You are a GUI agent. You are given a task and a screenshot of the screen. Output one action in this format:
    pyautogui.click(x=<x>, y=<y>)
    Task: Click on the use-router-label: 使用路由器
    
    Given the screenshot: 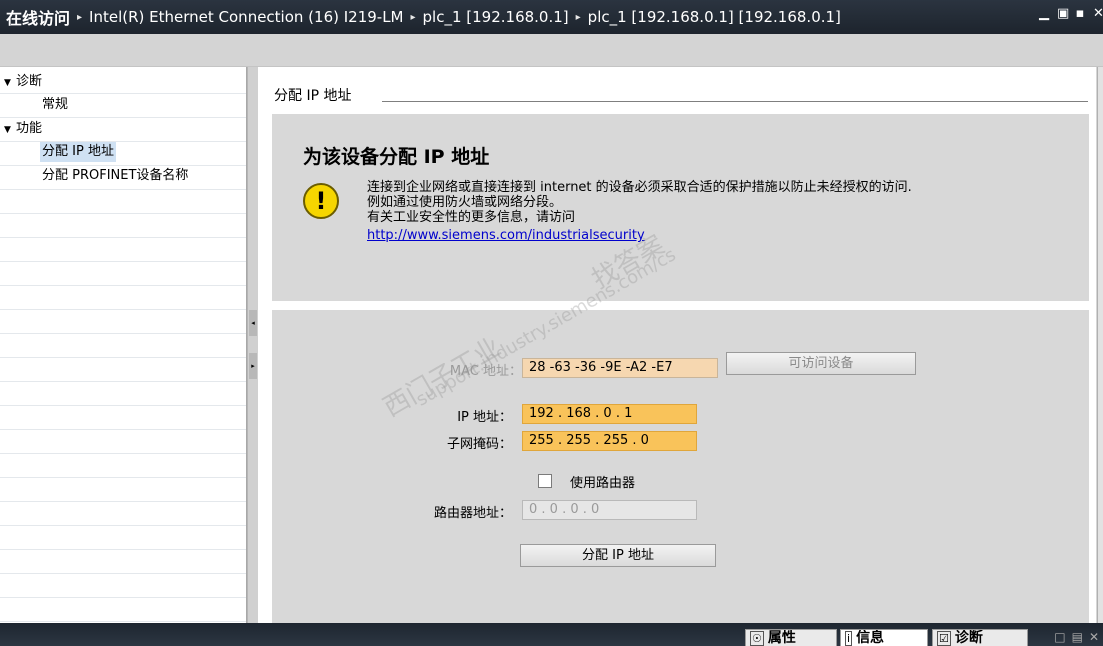 What is the action you would take?
    pyautogui.click(x=603, y=483)
    